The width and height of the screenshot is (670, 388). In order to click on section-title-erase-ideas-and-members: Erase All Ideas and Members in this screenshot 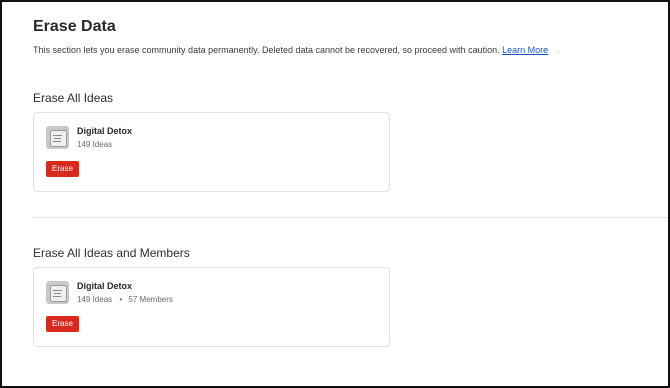, I will do `click(111, 253)`.